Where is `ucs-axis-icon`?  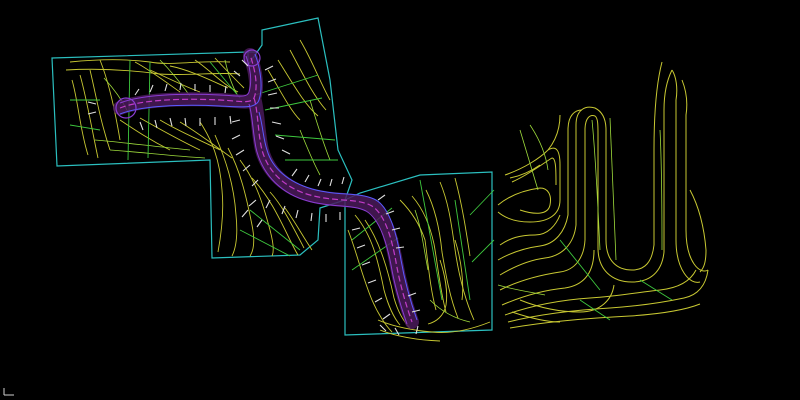 ucs-axis-icon is located at coordinates (8, 392).